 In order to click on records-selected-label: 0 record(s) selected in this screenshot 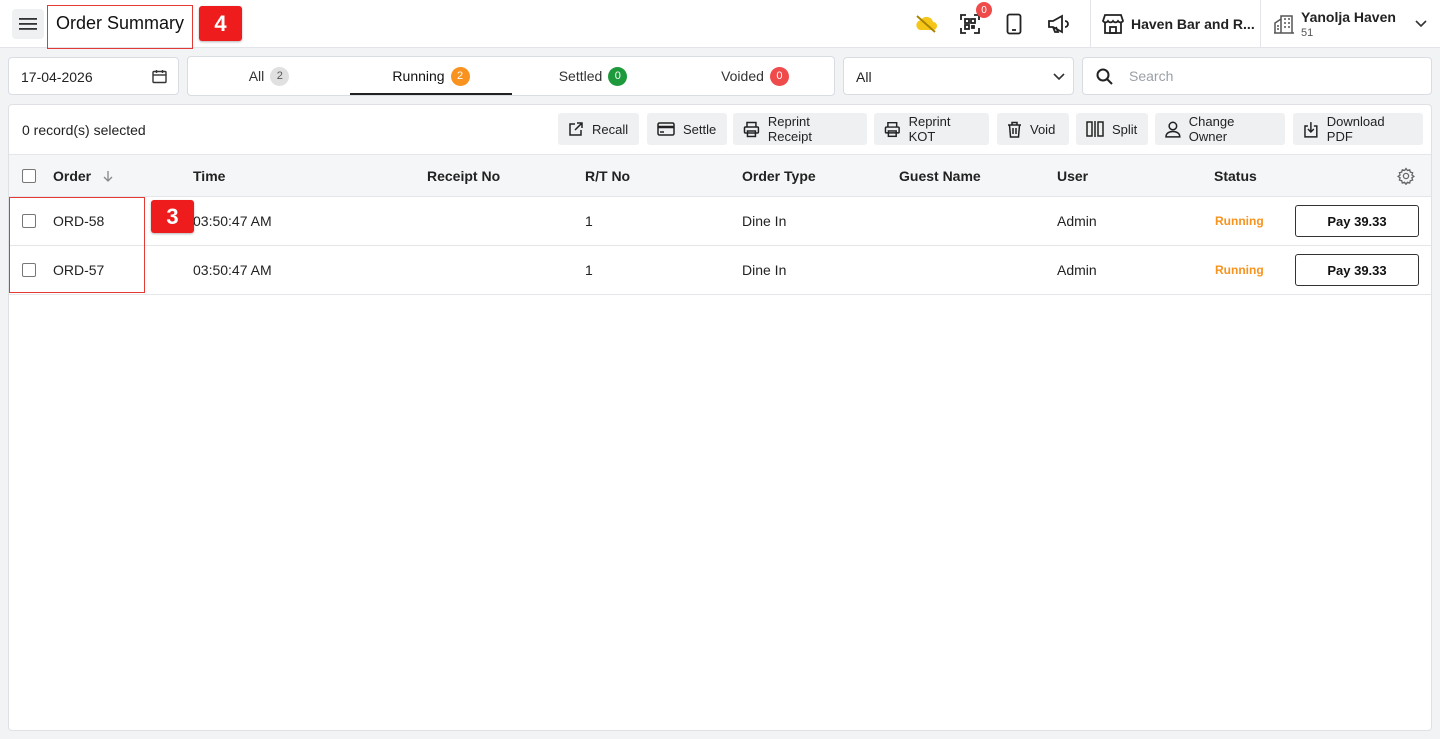, I will do `click(84, 130)`.